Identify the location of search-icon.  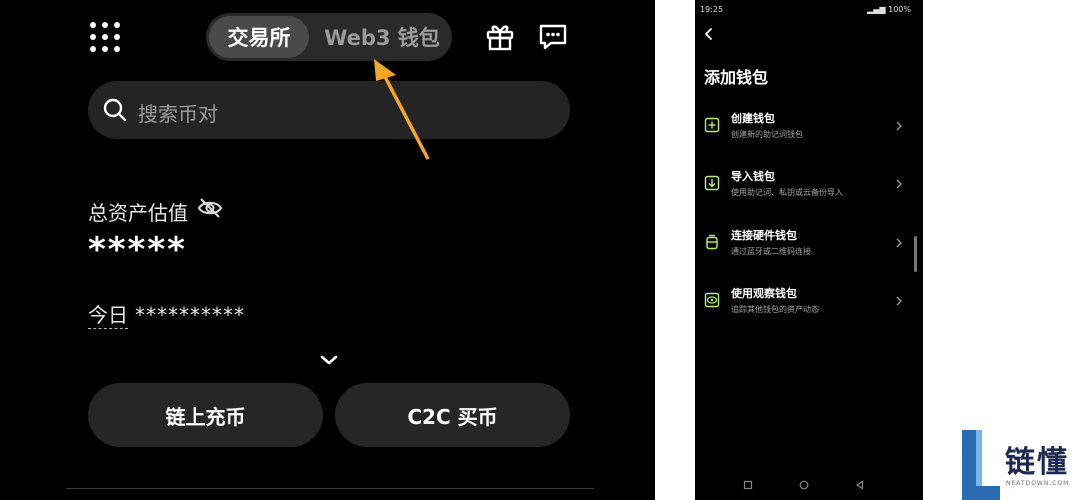
(115, 110).